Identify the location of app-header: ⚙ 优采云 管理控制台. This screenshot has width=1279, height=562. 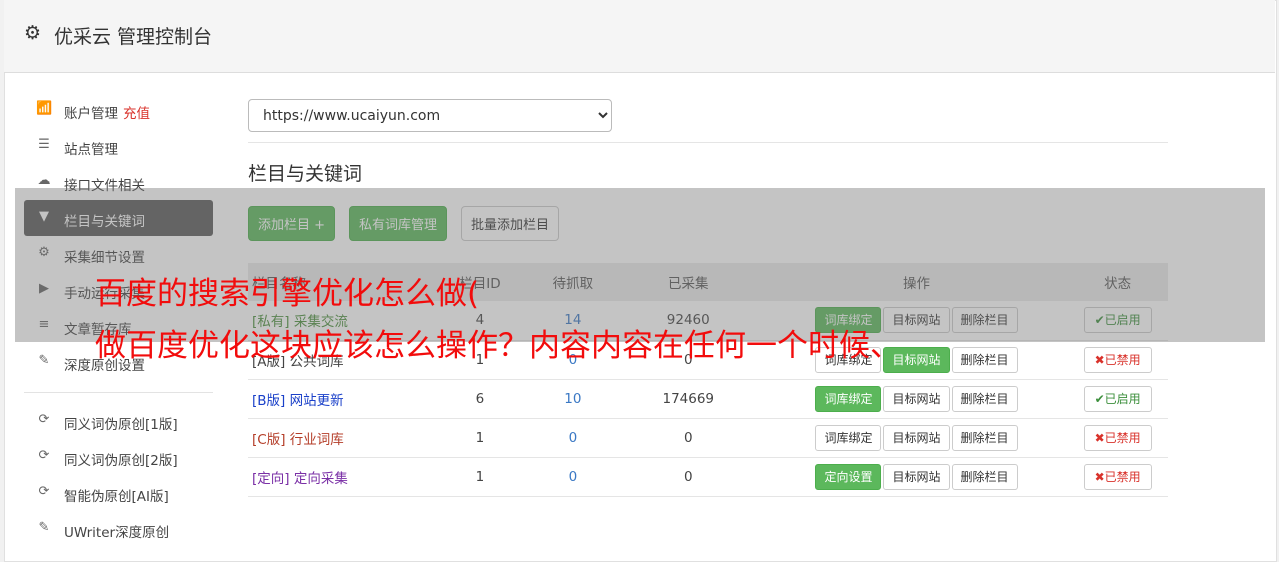
(639, 36).